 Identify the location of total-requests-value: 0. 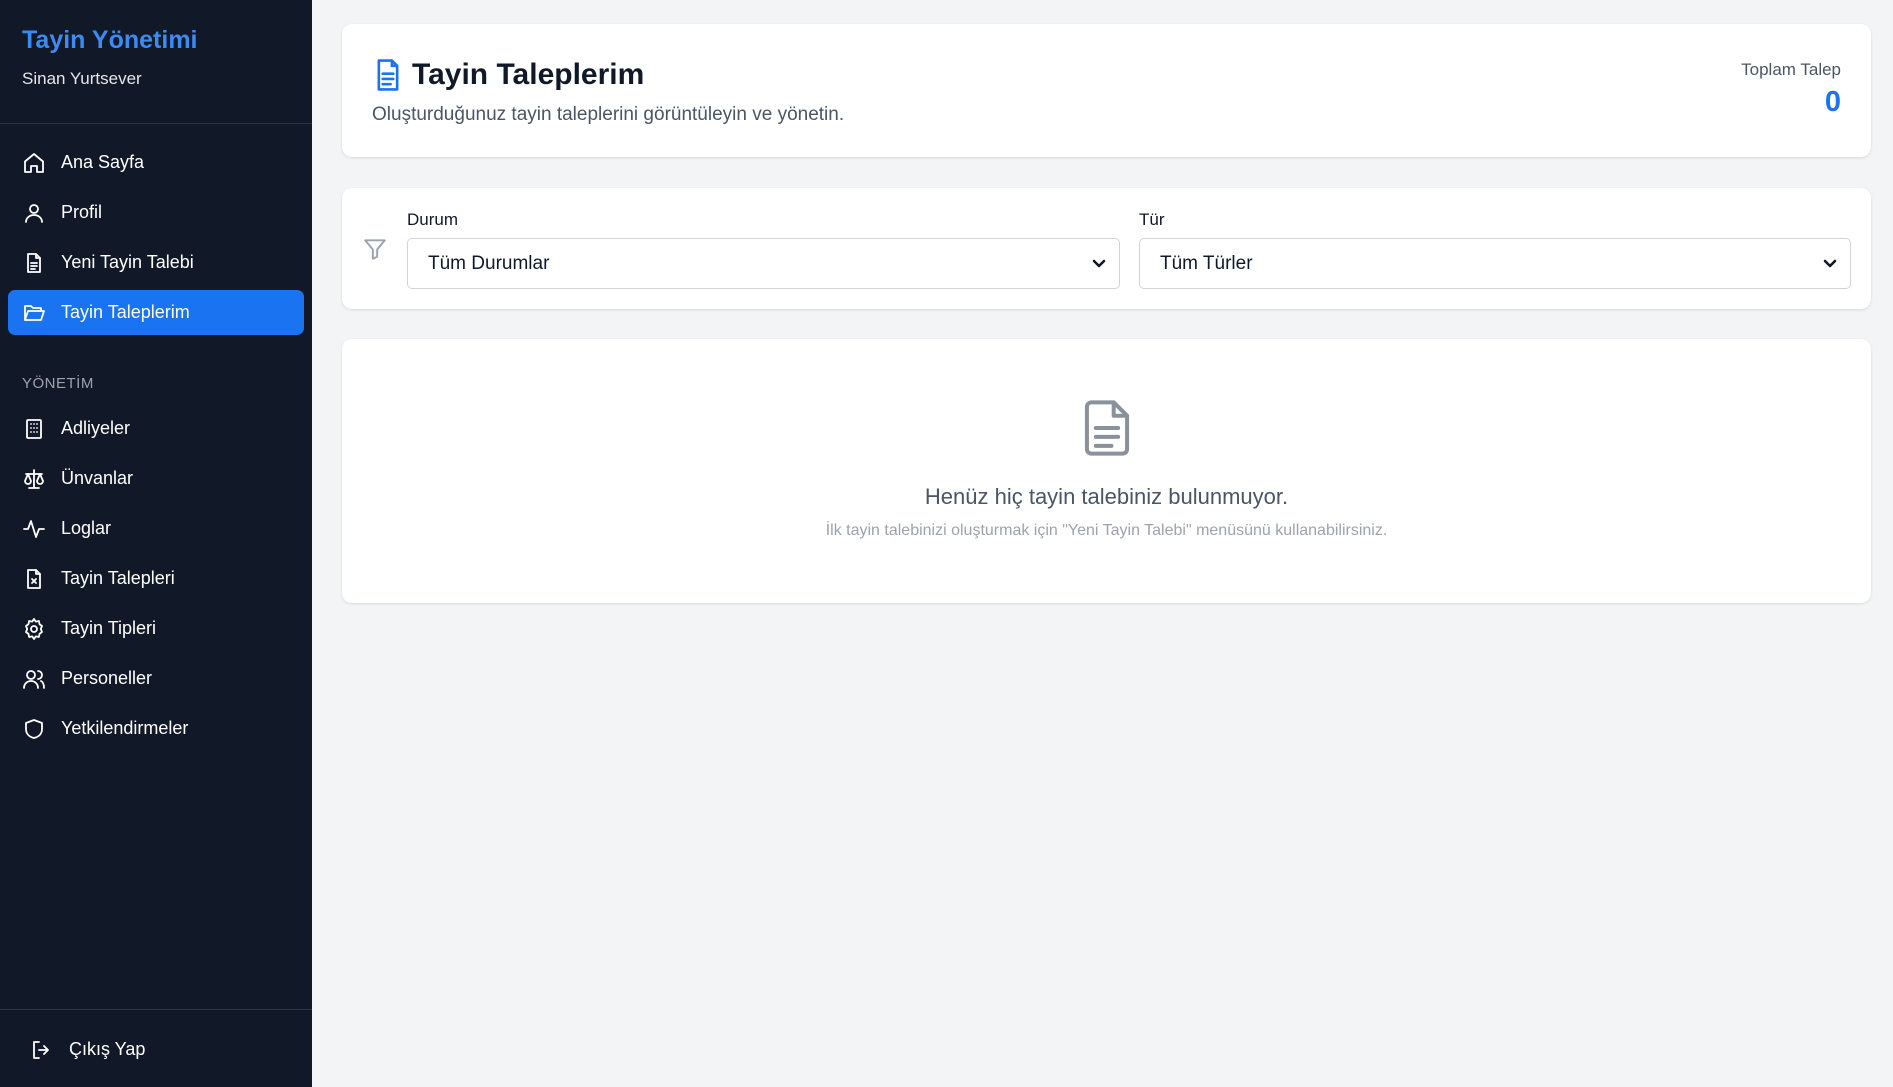
(1832, 102).